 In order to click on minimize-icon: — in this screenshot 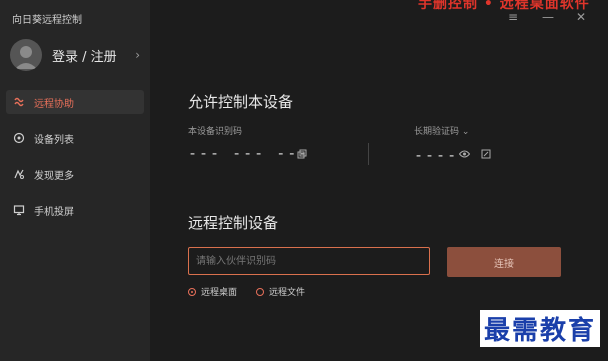, I will do `click(548, 17)`.